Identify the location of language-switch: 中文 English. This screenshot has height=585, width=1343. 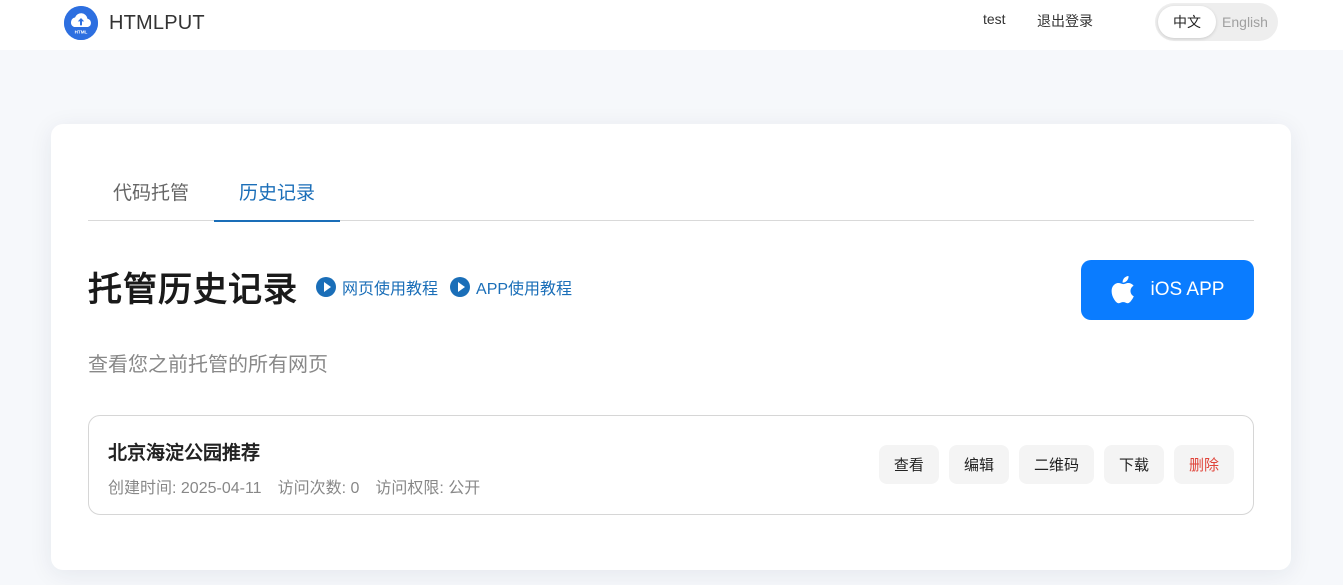
(1216, 22).